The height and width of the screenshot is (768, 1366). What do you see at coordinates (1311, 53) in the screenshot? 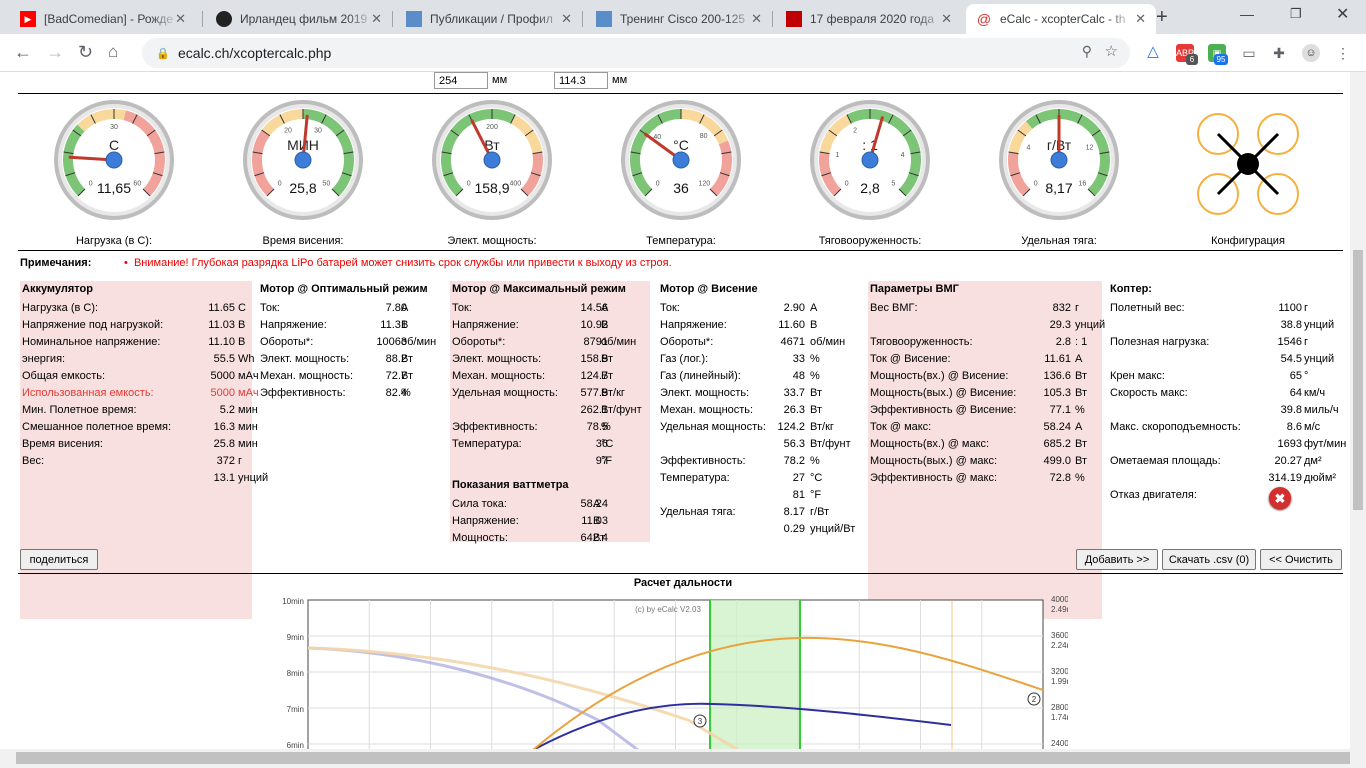
I see `profile-avatar: ☺` at bounding box center [1311, 53].